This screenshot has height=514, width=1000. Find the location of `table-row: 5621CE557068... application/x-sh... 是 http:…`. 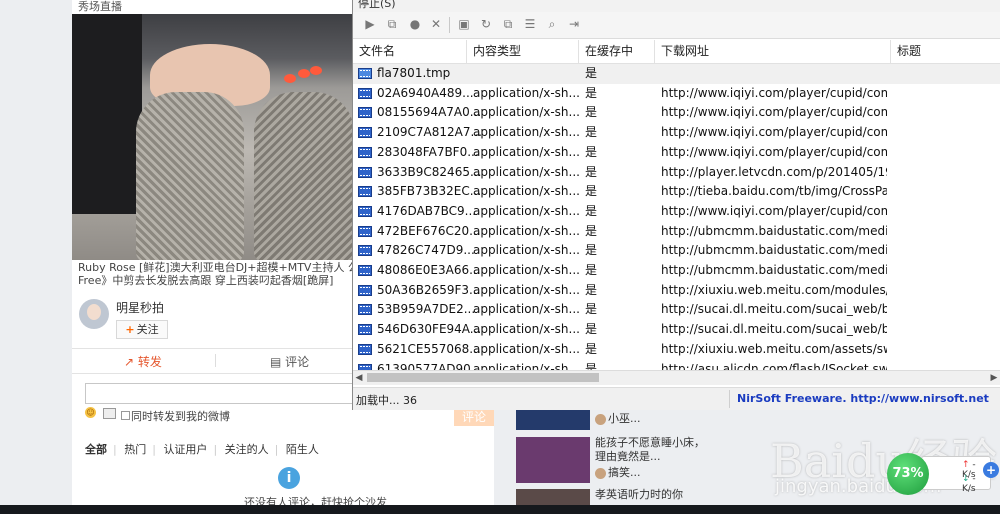

table-row: 5621CE557068... application/x-sh... 是 http:… is located at coordinates (676, 350).